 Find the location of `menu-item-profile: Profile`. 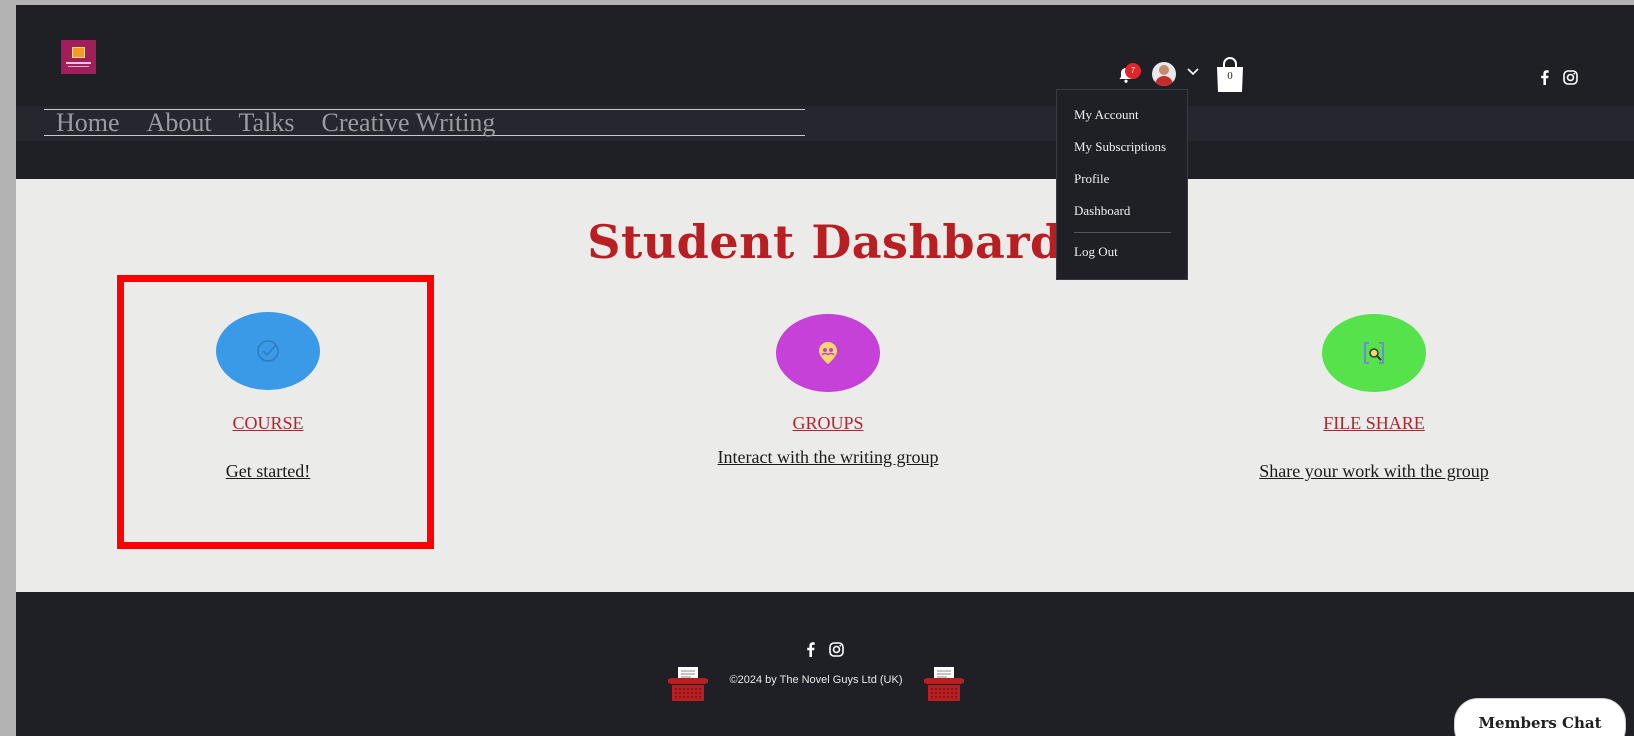

menu-item-profile: Profile is located at coordinates (1122, 184).